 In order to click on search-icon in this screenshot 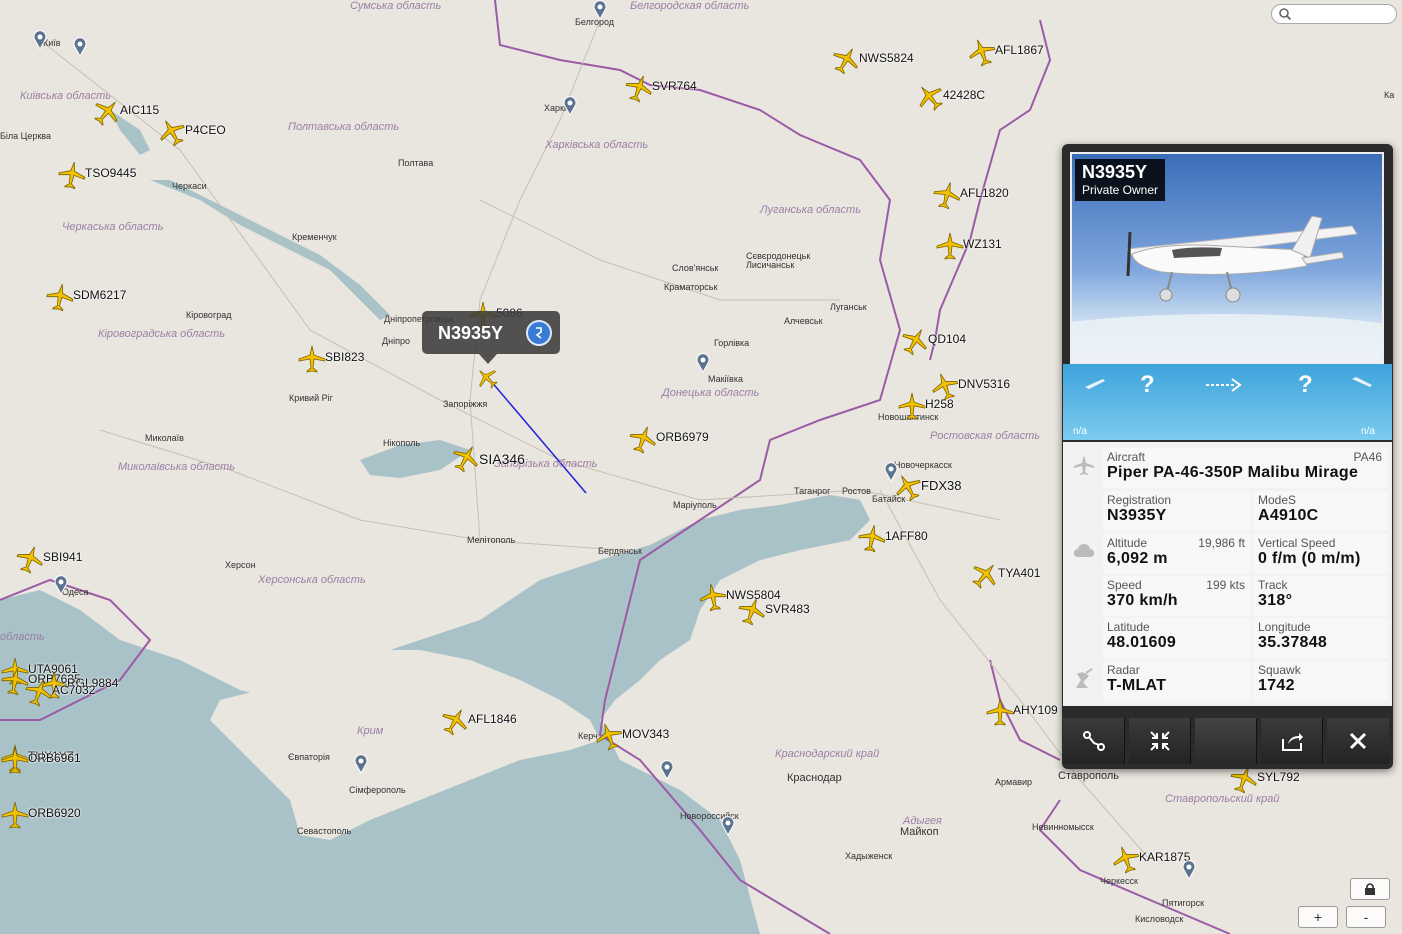, I will do `click(1285, 14)`.